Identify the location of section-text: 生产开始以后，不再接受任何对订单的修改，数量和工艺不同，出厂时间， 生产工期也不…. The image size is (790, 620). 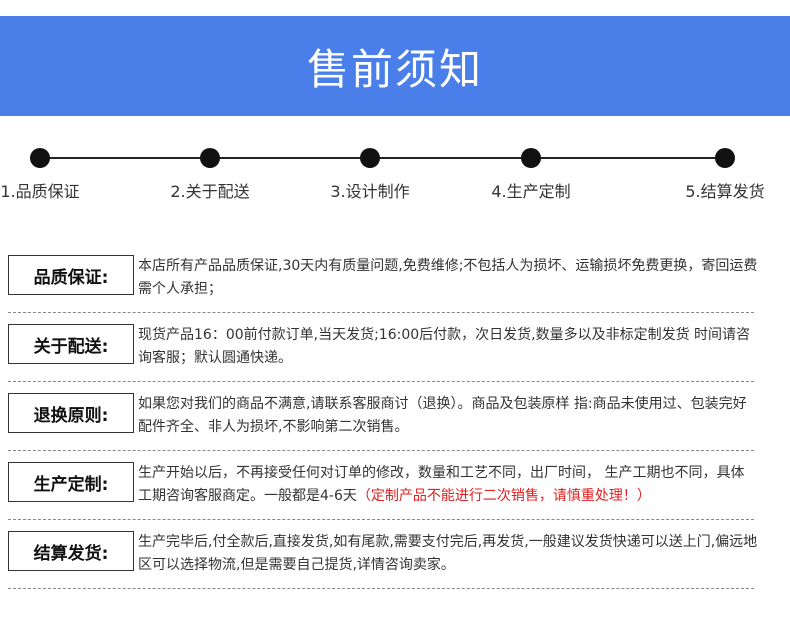
(448, 485).